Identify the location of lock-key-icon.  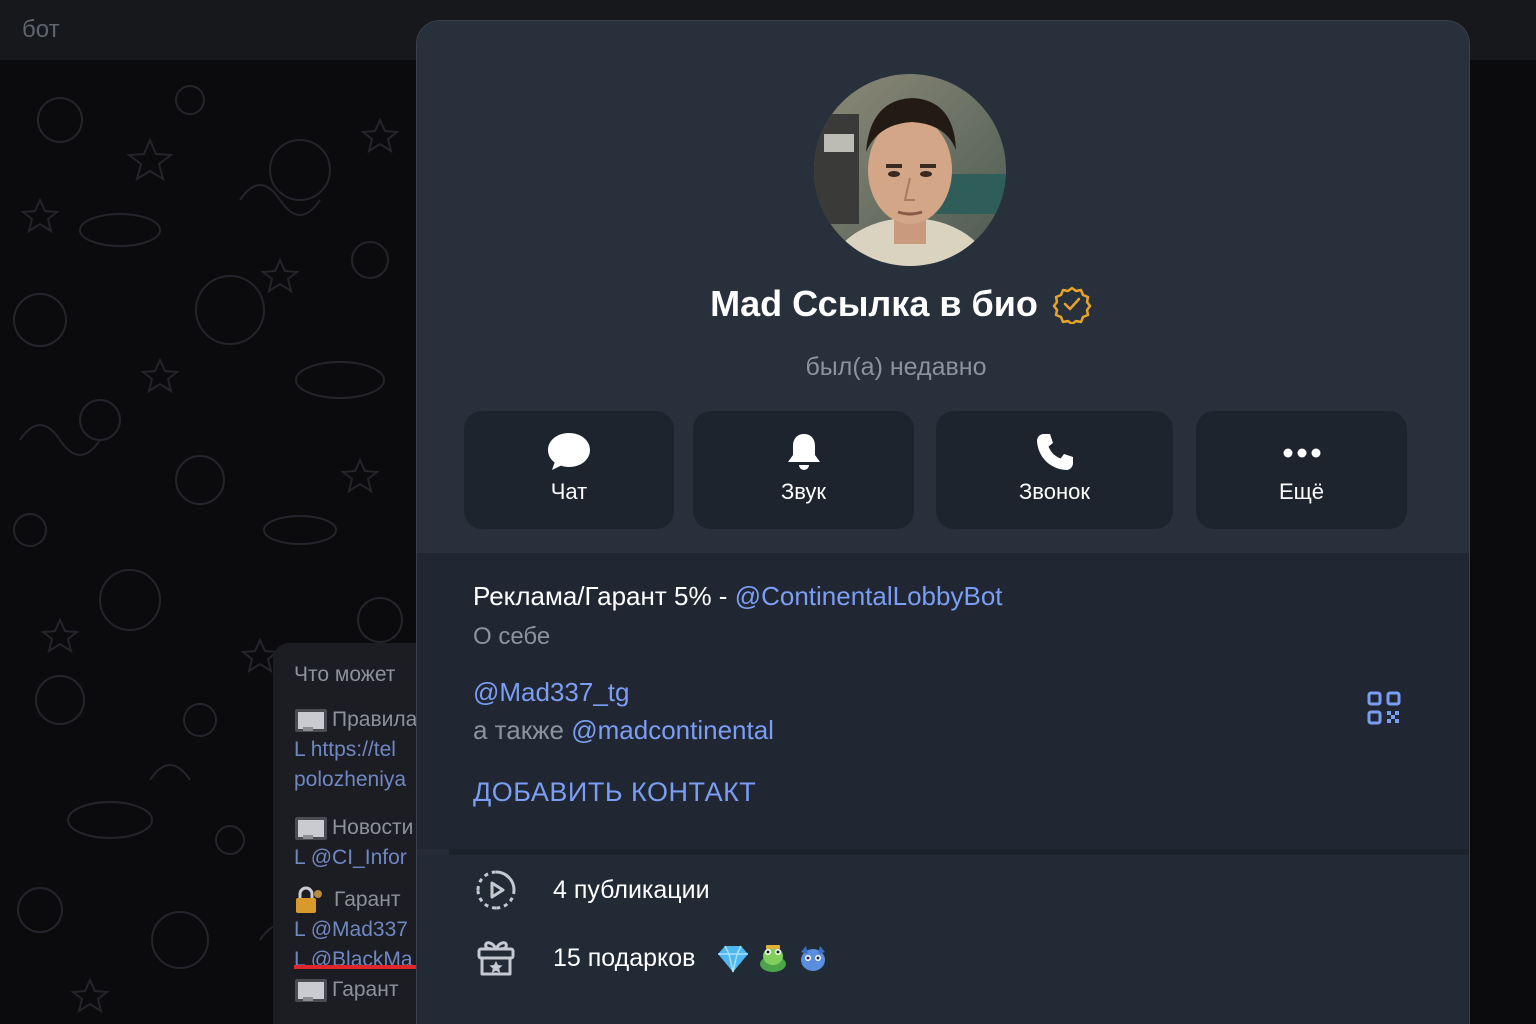
(309, 899).